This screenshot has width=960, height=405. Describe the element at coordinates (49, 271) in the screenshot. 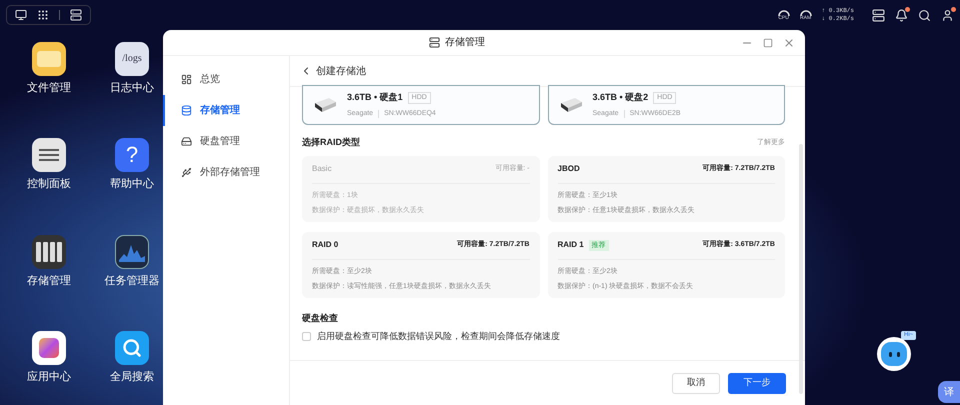

I see `desktop-shortcut: 存储管理` at that location.